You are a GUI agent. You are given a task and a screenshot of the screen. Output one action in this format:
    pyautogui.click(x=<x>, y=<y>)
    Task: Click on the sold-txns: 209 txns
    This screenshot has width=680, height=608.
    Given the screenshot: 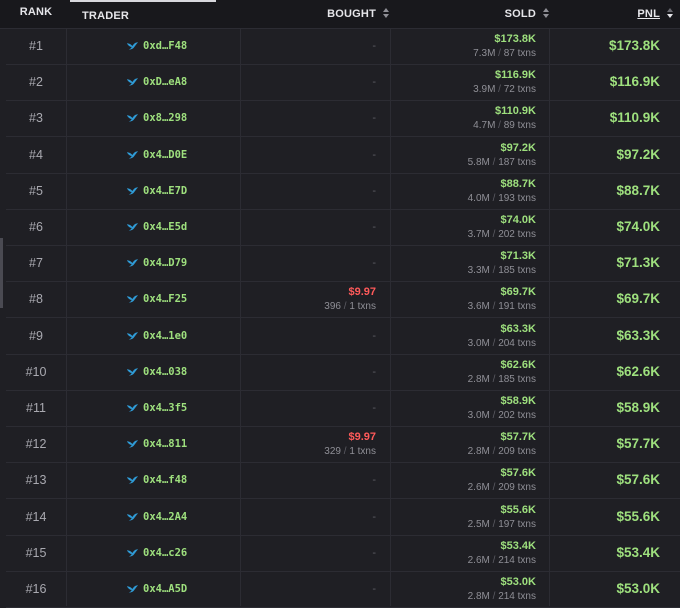 What is the action you would take?
    pyautogui.click(x=517, y=452)
    